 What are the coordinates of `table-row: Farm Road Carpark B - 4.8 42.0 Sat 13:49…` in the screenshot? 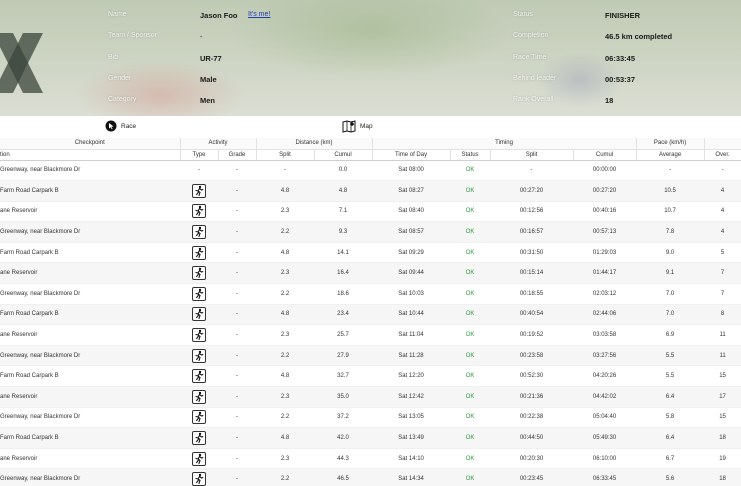 It's located at (370, 438).